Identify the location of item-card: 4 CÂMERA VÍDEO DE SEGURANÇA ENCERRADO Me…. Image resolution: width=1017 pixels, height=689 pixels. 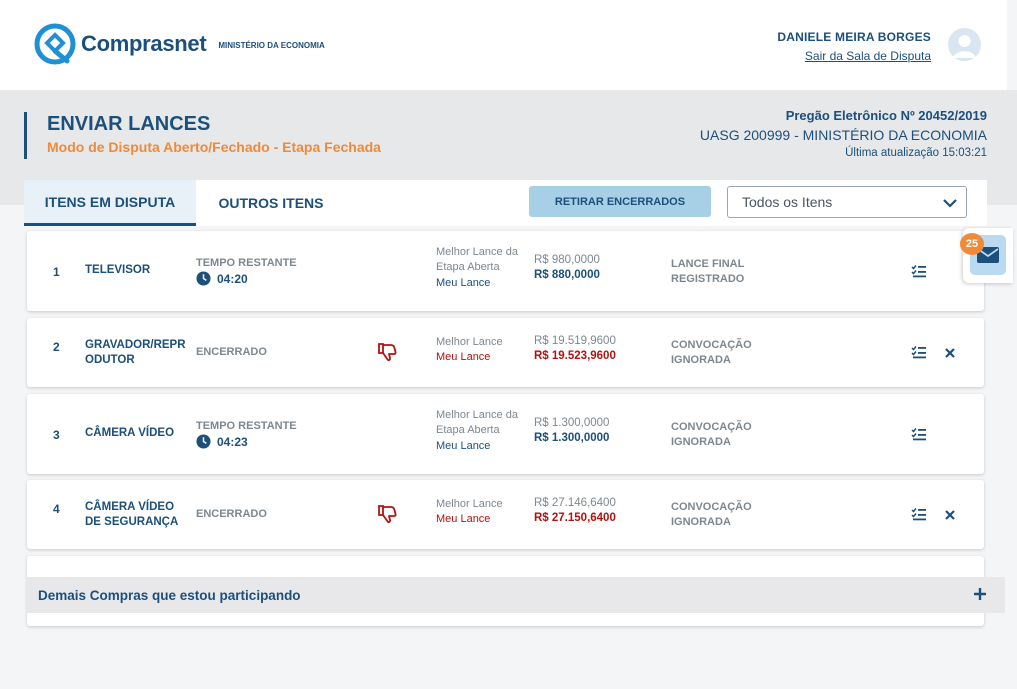
(505, 514).